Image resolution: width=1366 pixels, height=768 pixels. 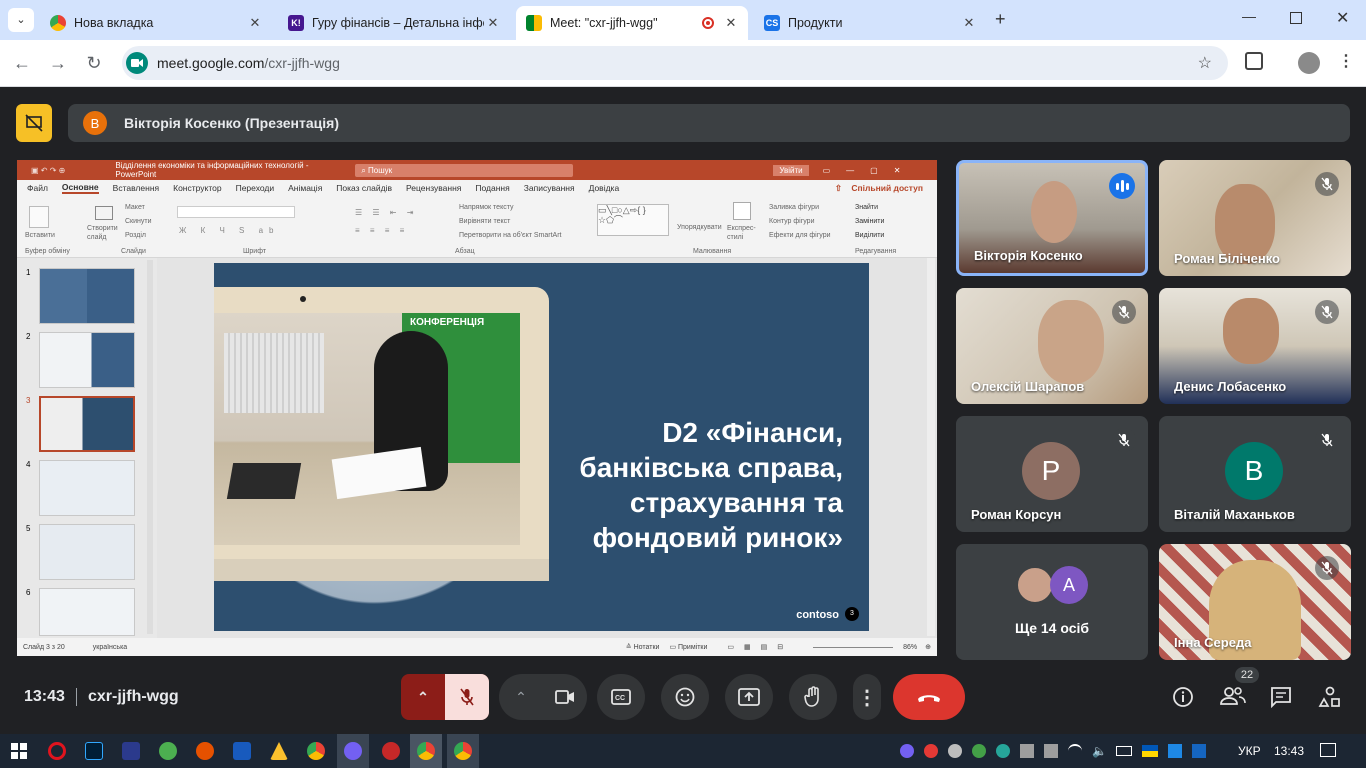 What do you see at coordinates (1328, 750) in the screenshot?
I see `notifications-icon` at bounding box center [1328, 750].